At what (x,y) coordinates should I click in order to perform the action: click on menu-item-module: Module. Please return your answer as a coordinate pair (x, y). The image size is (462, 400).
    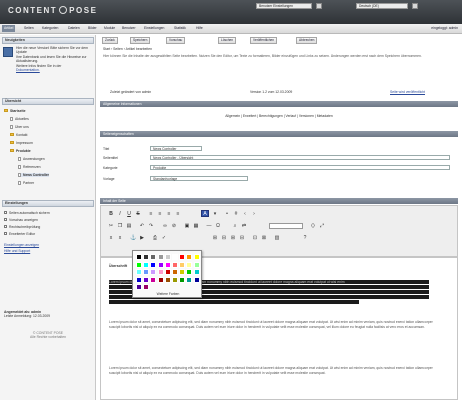
    Looking at the image, I should click on (109, 28).